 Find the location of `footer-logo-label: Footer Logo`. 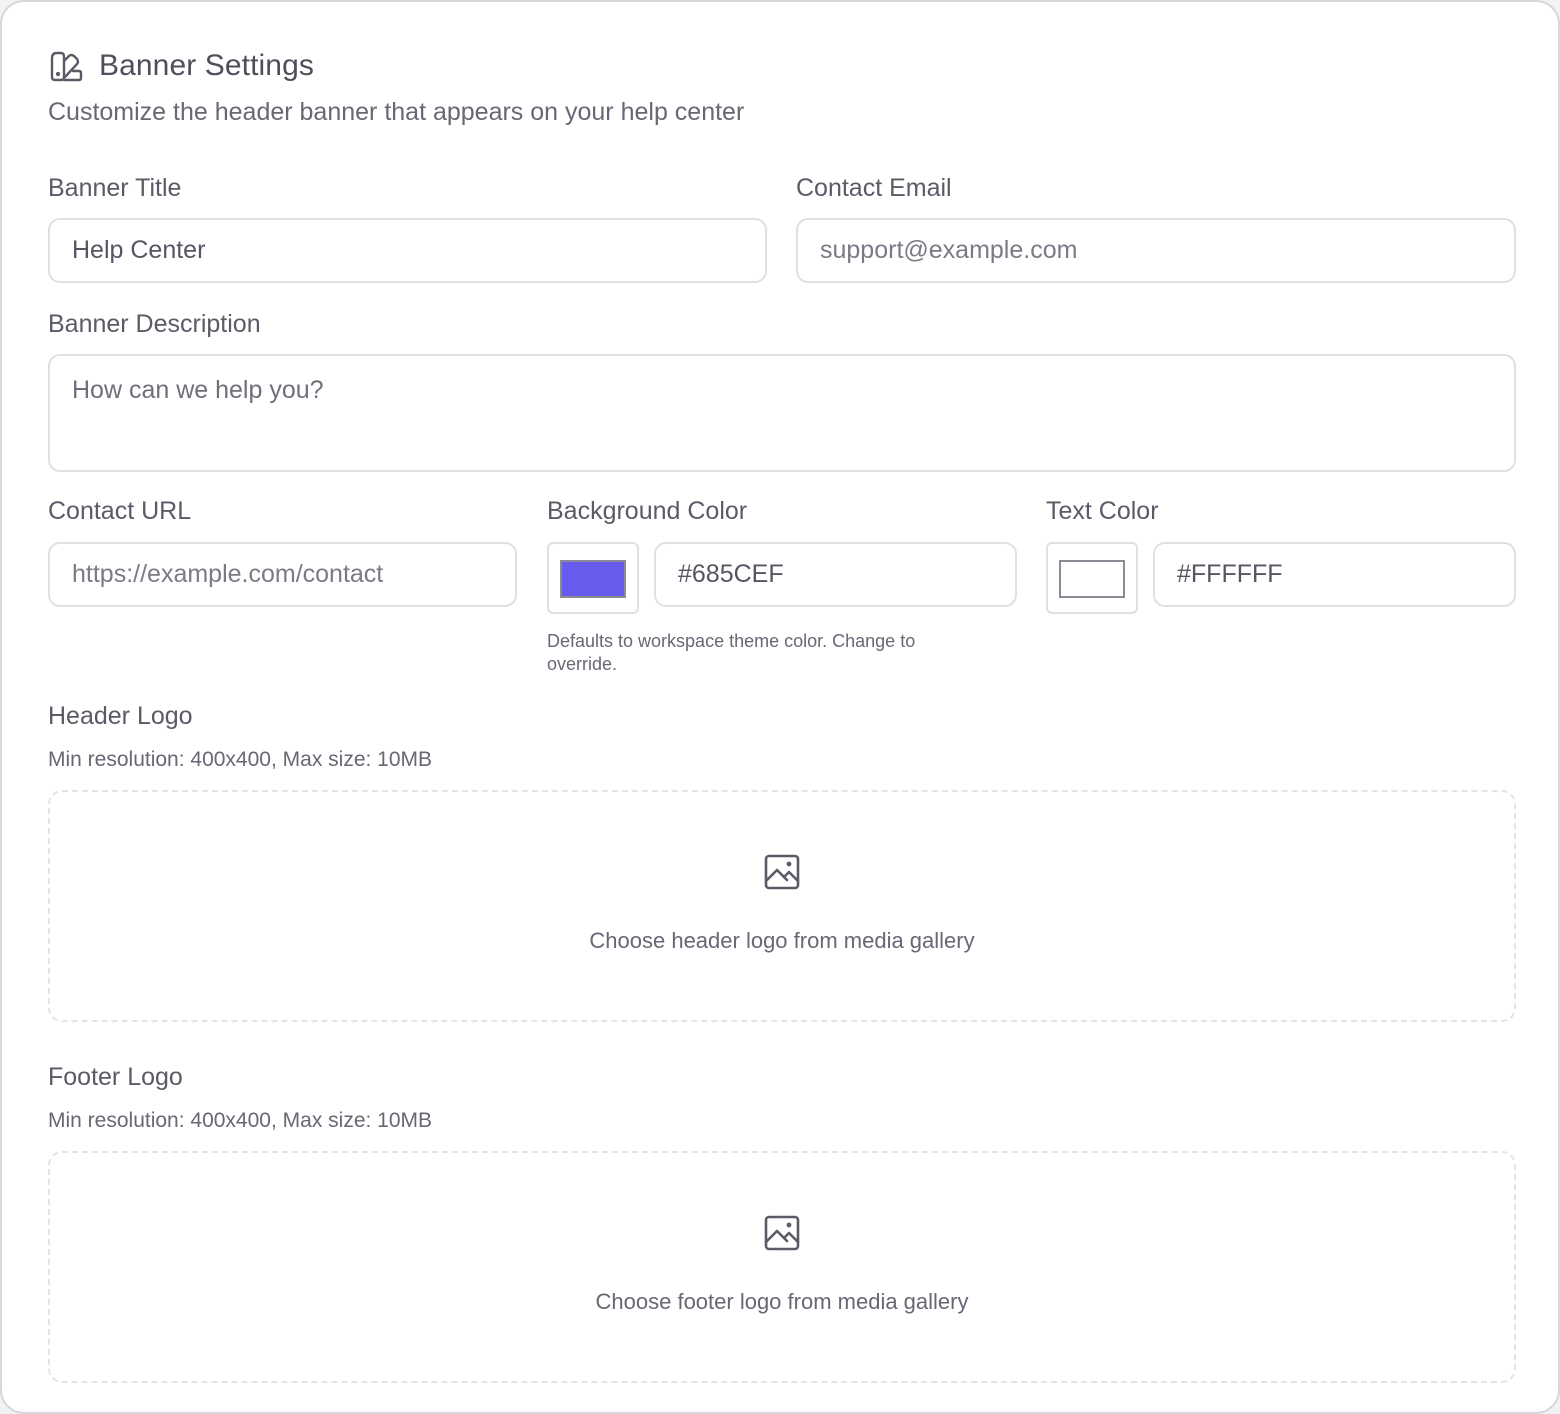

footer-logo-label: Footer Logo is located at coordinates (115, 1077).